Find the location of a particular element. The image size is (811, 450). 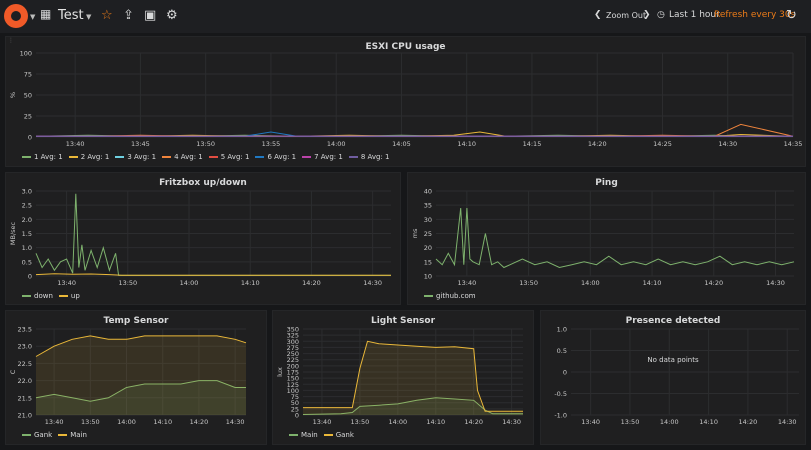

series-line-down is located at coordinates (213, 234).